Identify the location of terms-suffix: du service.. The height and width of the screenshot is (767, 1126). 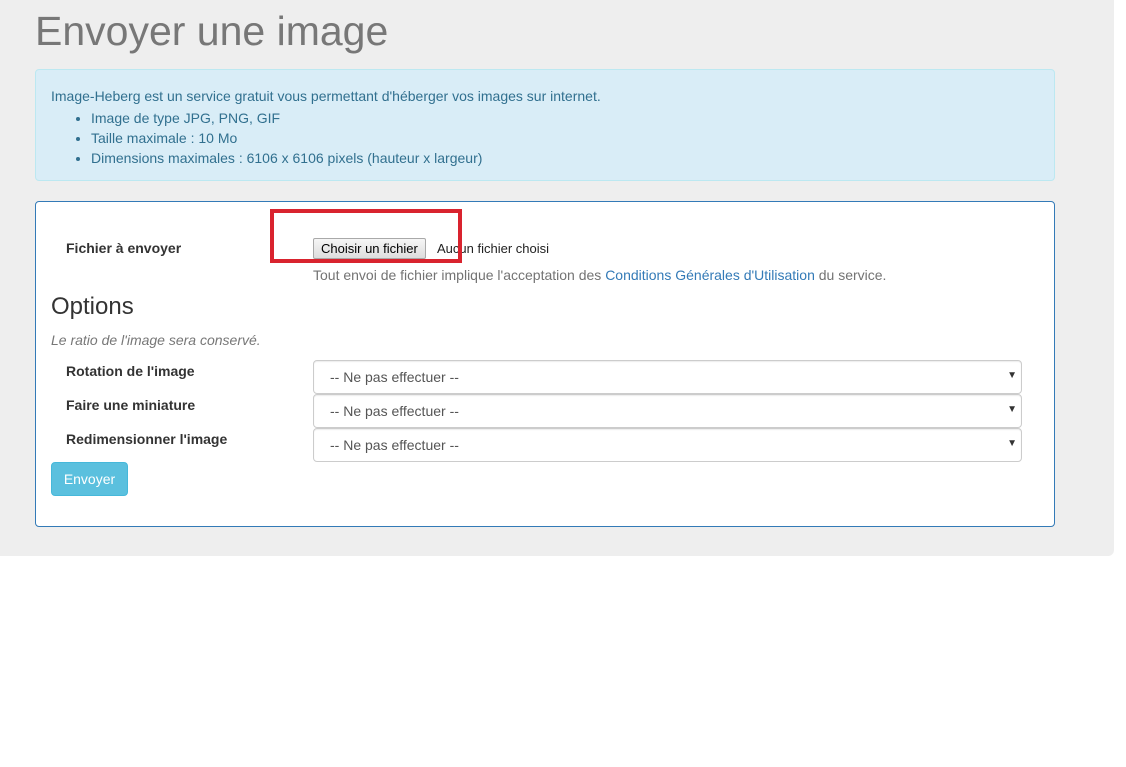
(850, 275).